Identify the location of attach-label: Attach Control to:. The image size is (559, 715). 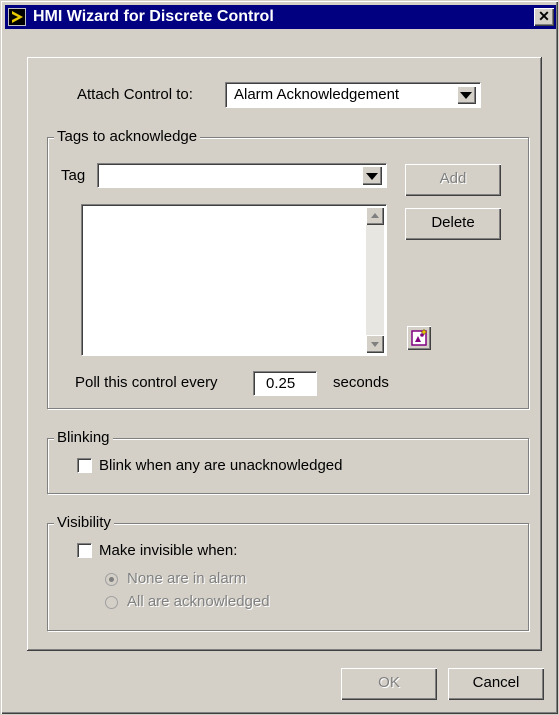
(135, 94).